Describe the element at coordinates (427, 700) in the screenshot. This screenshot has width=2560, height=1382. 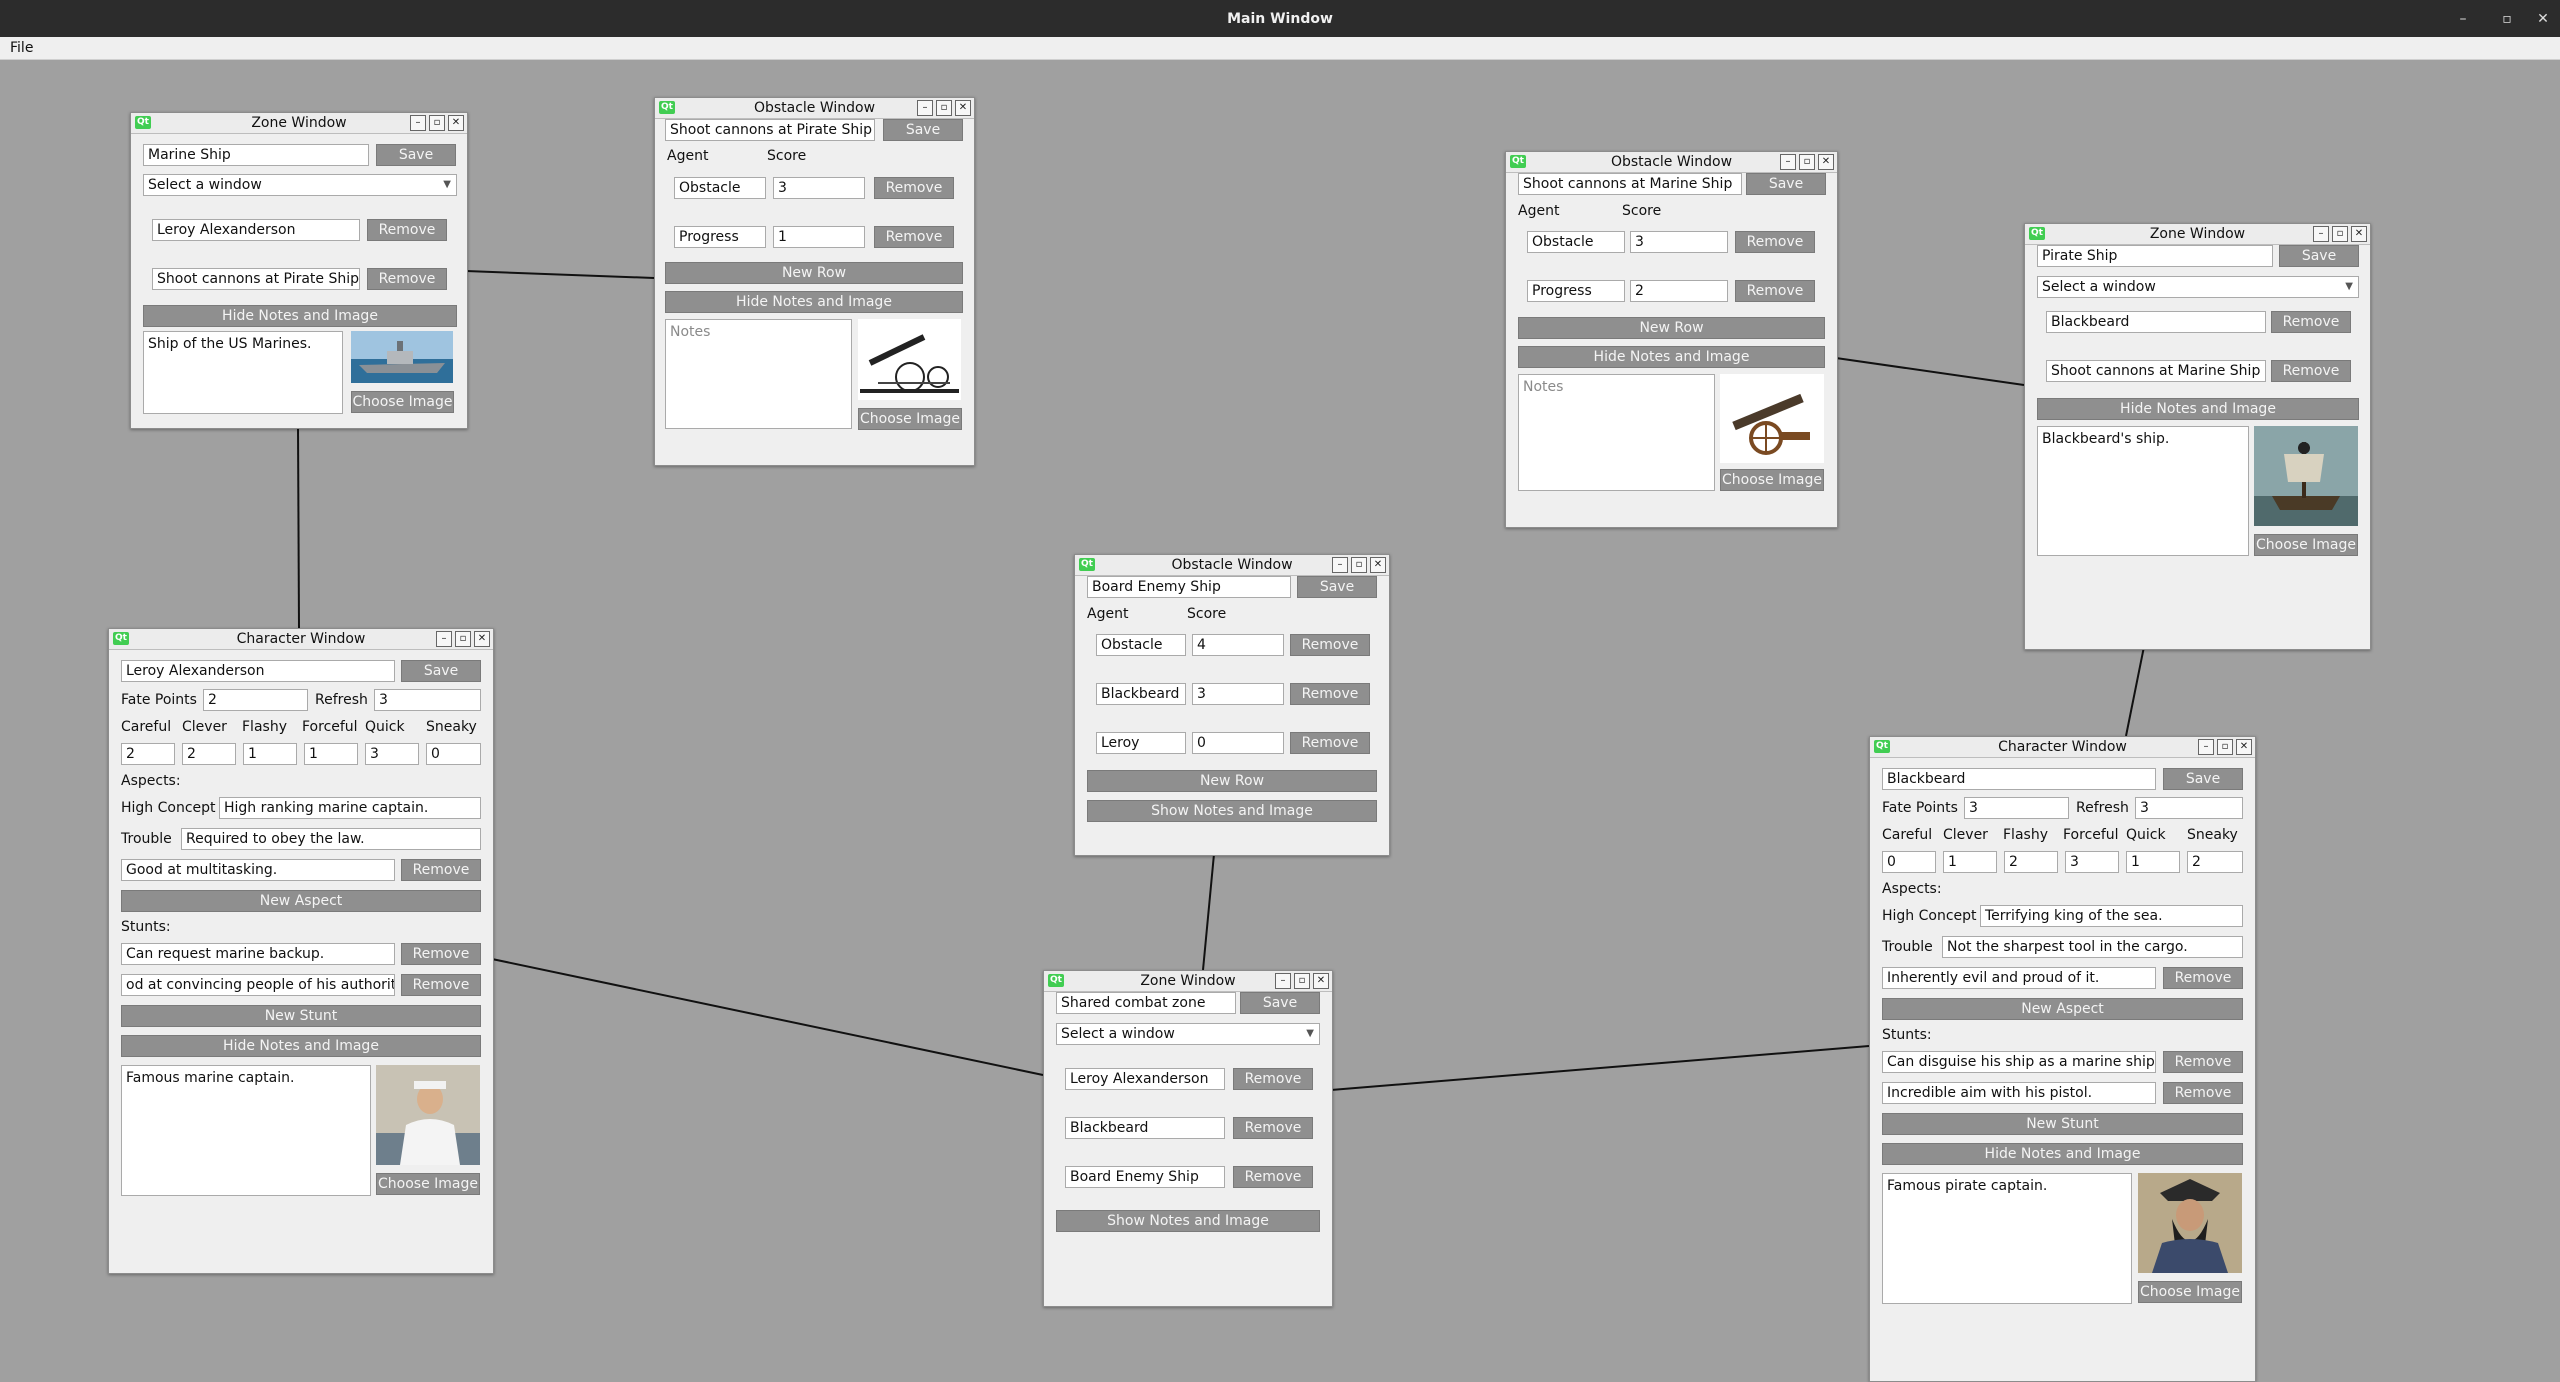
I see `refresh-field: 3` at that location.